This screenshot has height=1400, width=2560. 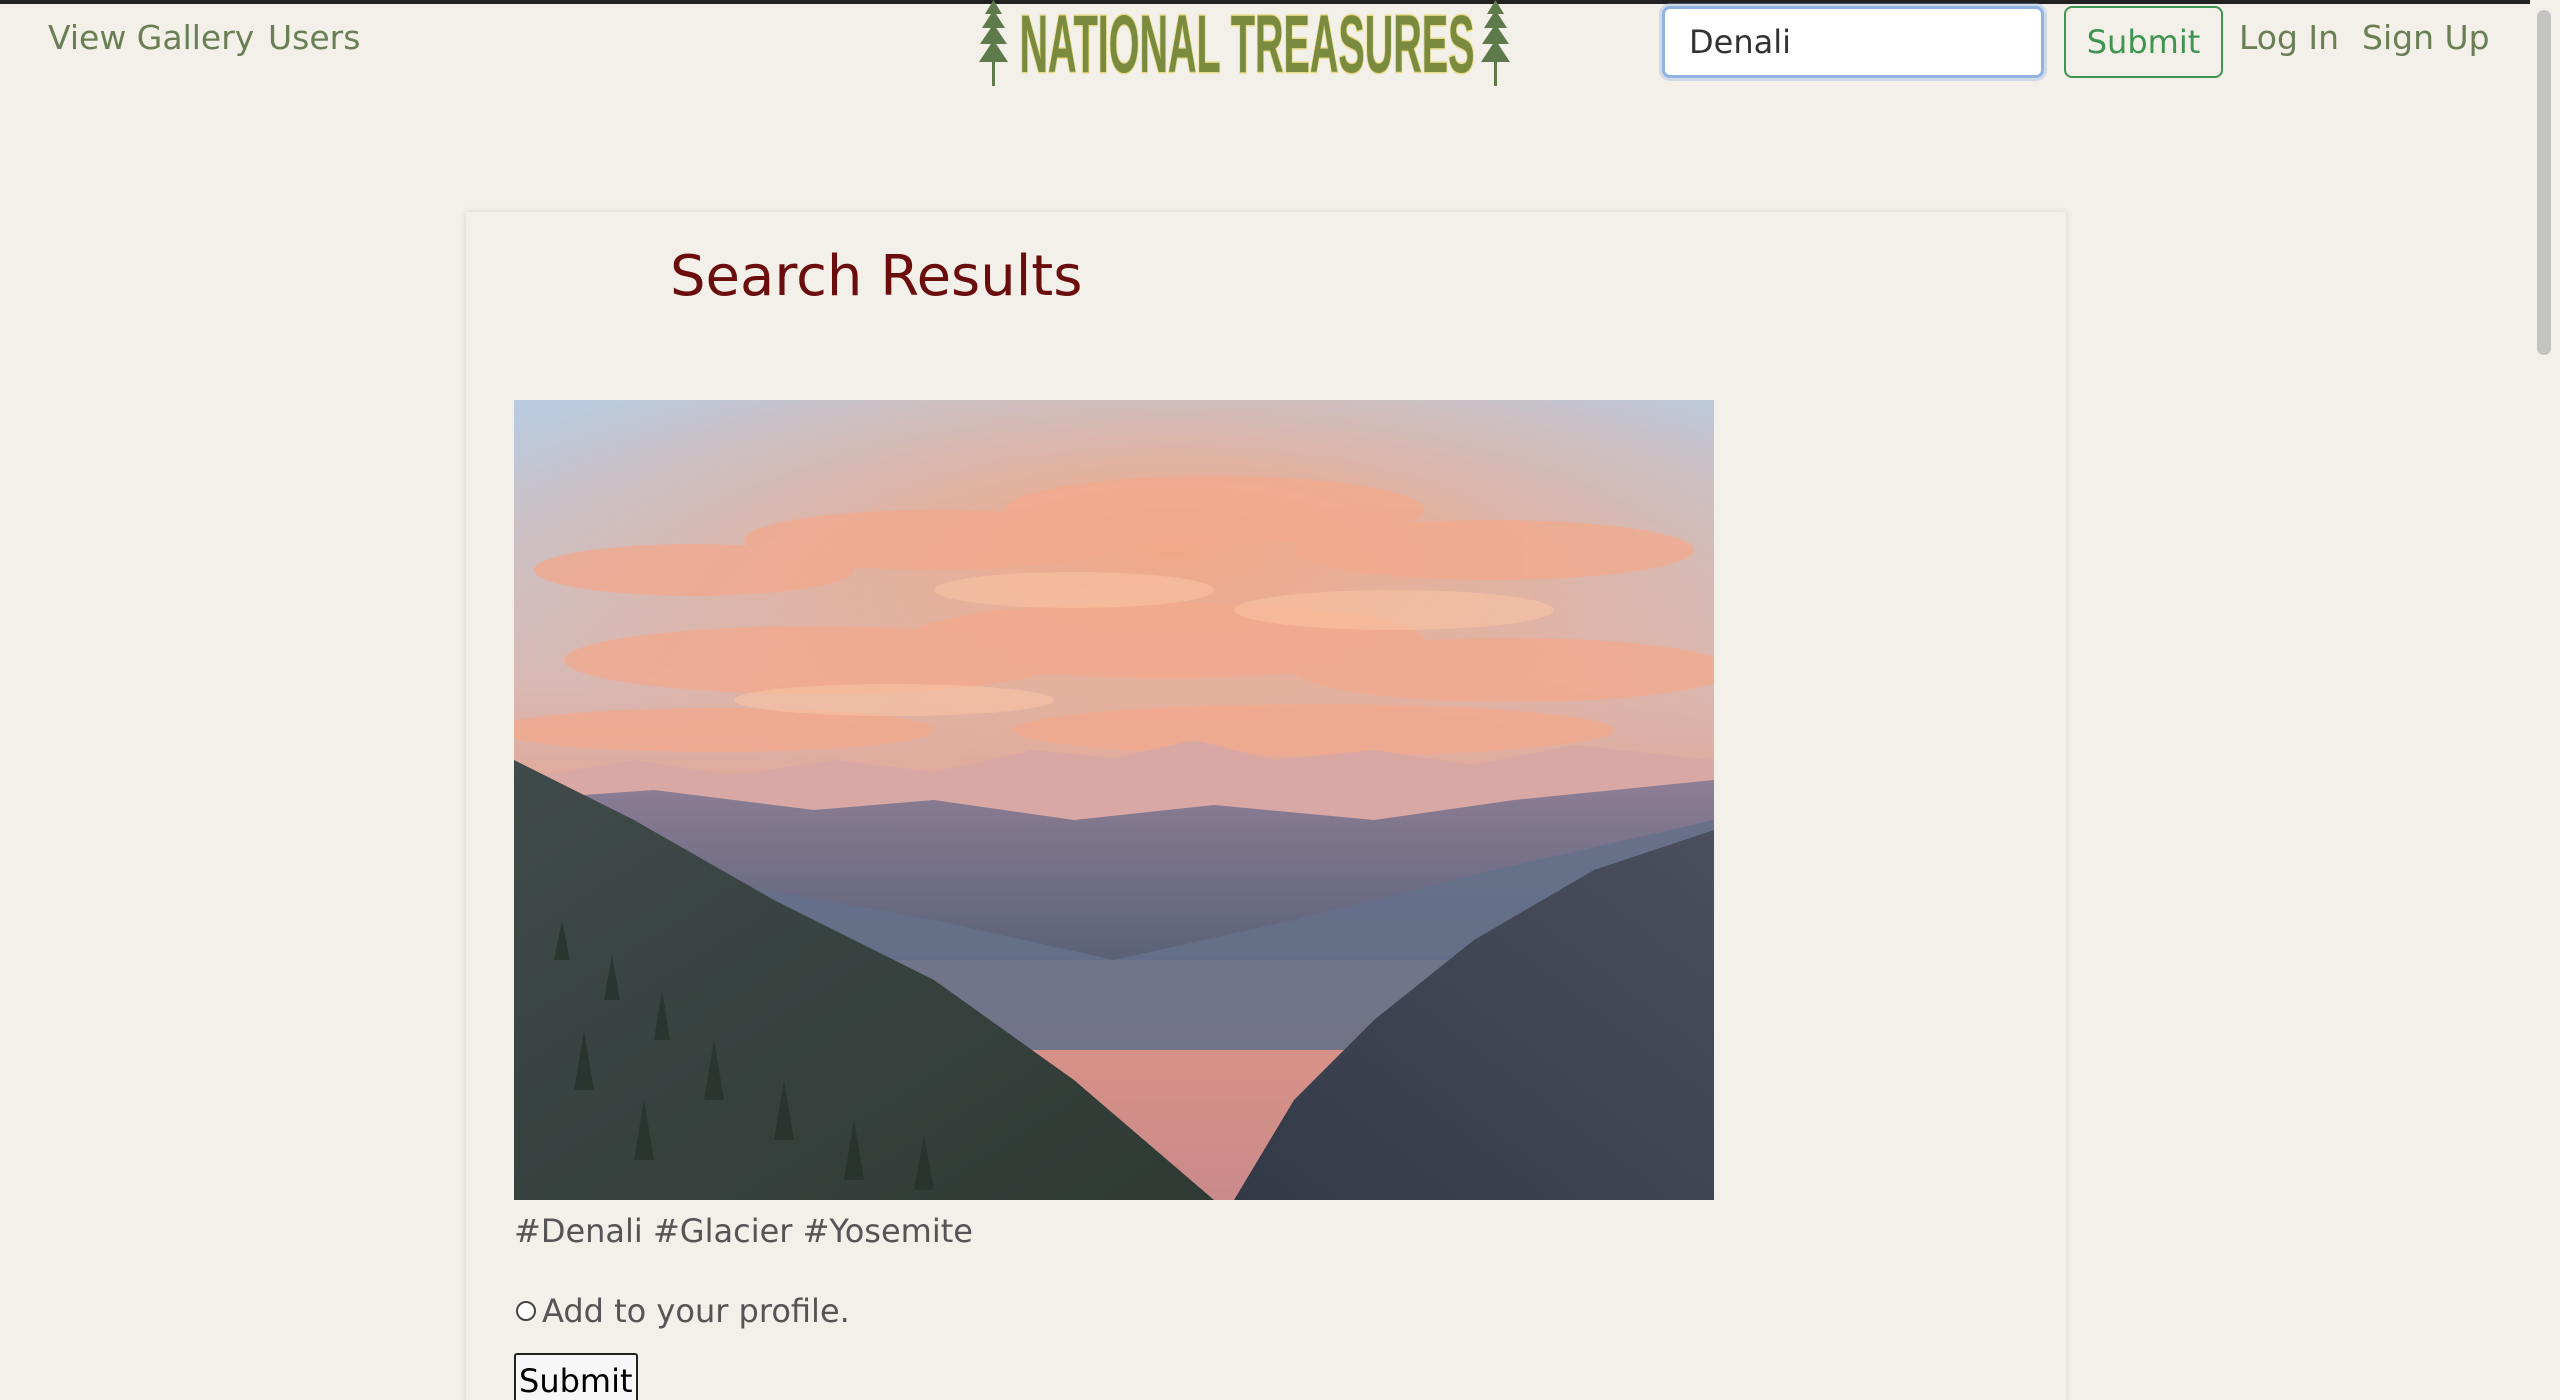 What do you see at coordinates (526, 1311) in the screenshot?
I see `add-to-profile-radio` at bounding box center [526, 1311].